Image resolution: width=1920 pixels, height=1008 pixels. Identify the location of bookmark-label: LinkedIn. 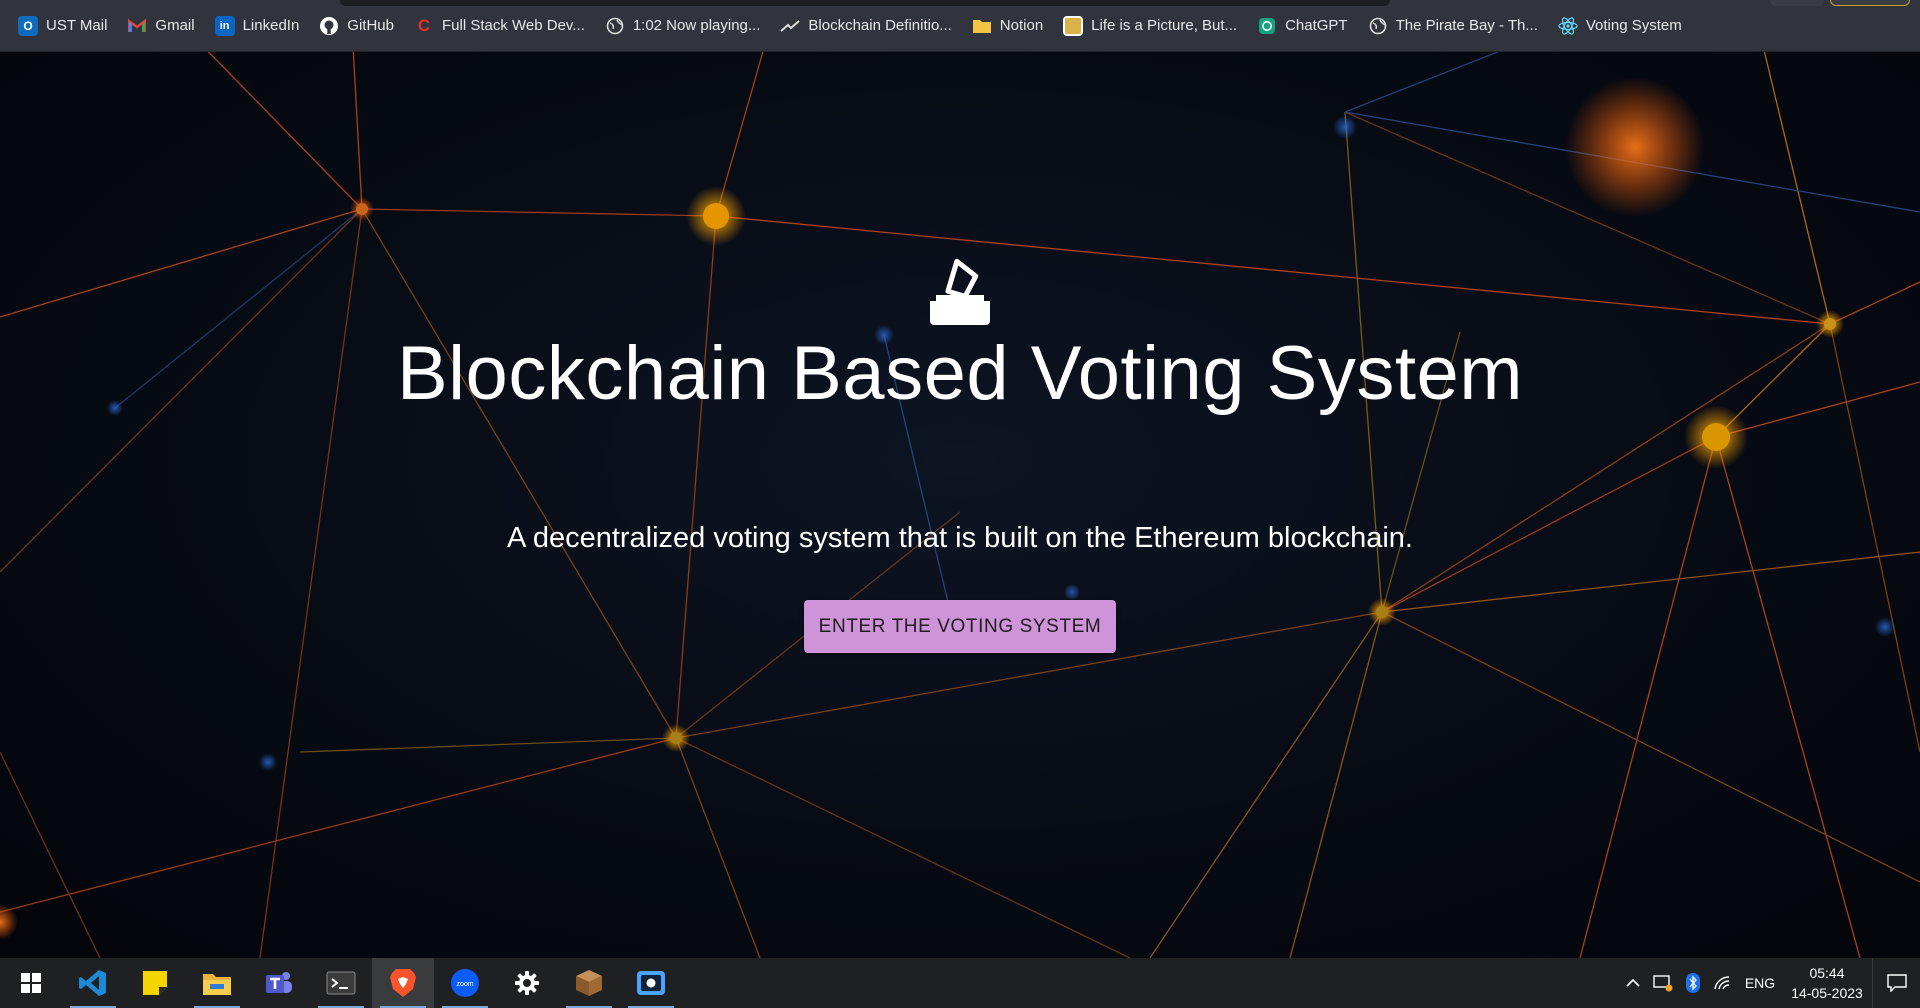
(271, 25).